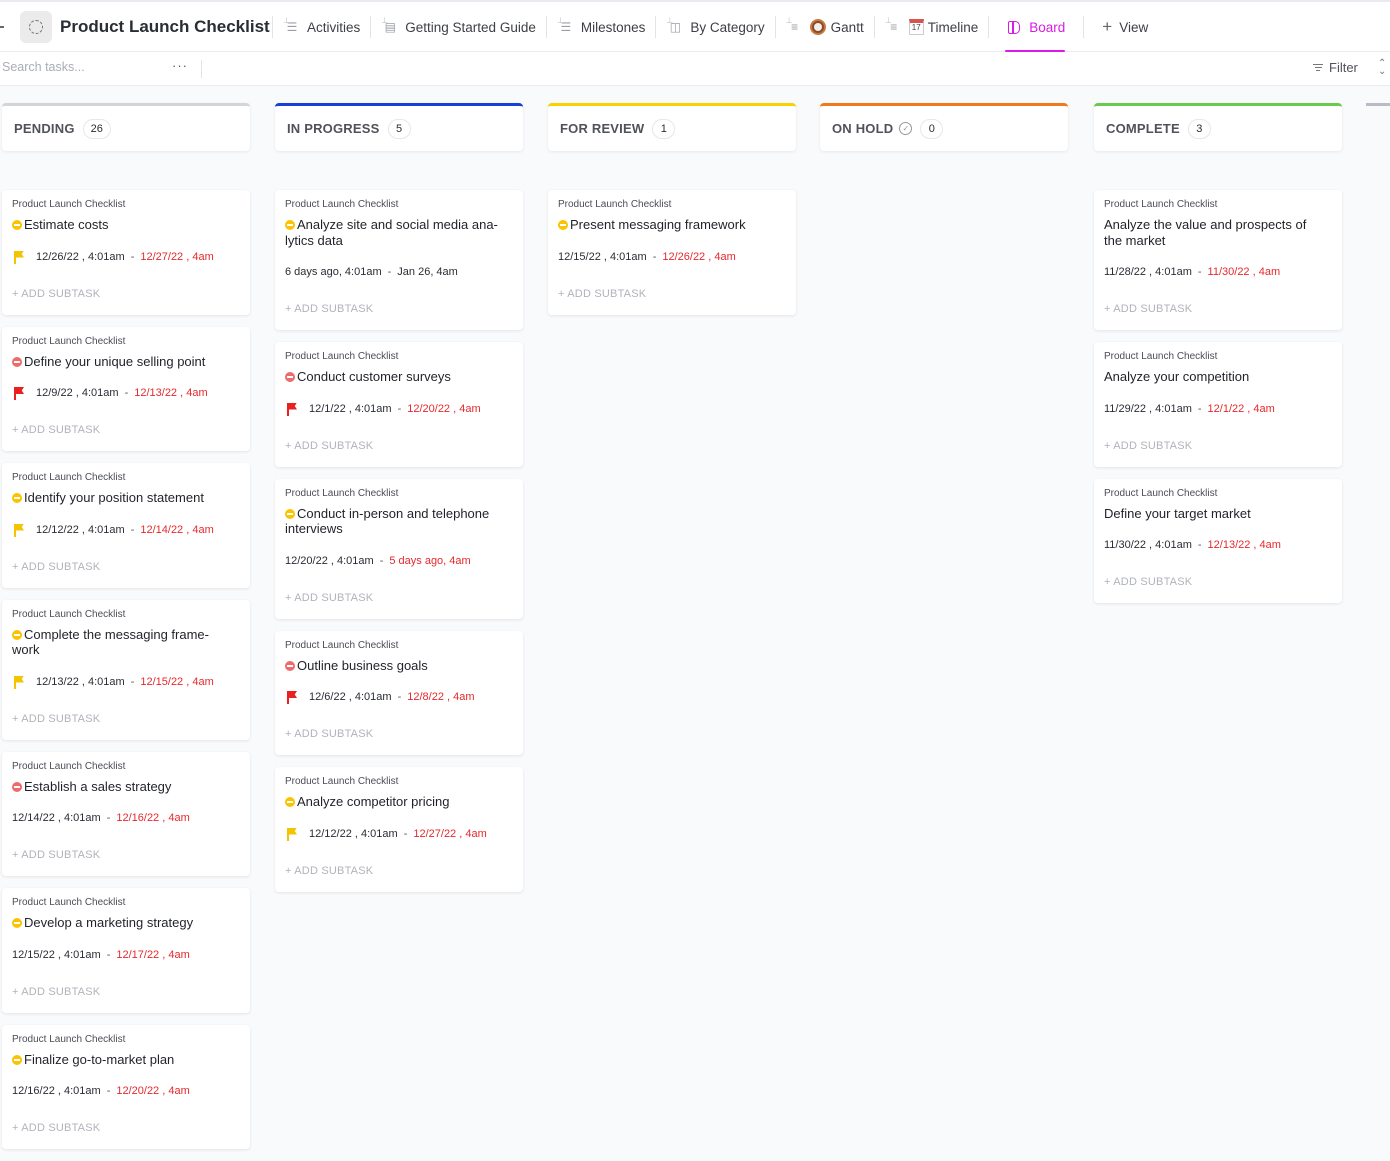 The height and width of the screenshot is (1161, 1390). Describe the element at coordinates (601, 27) in the screenshot. I see `tab-milestones: ⊥ ☰ Milestones` at that location.